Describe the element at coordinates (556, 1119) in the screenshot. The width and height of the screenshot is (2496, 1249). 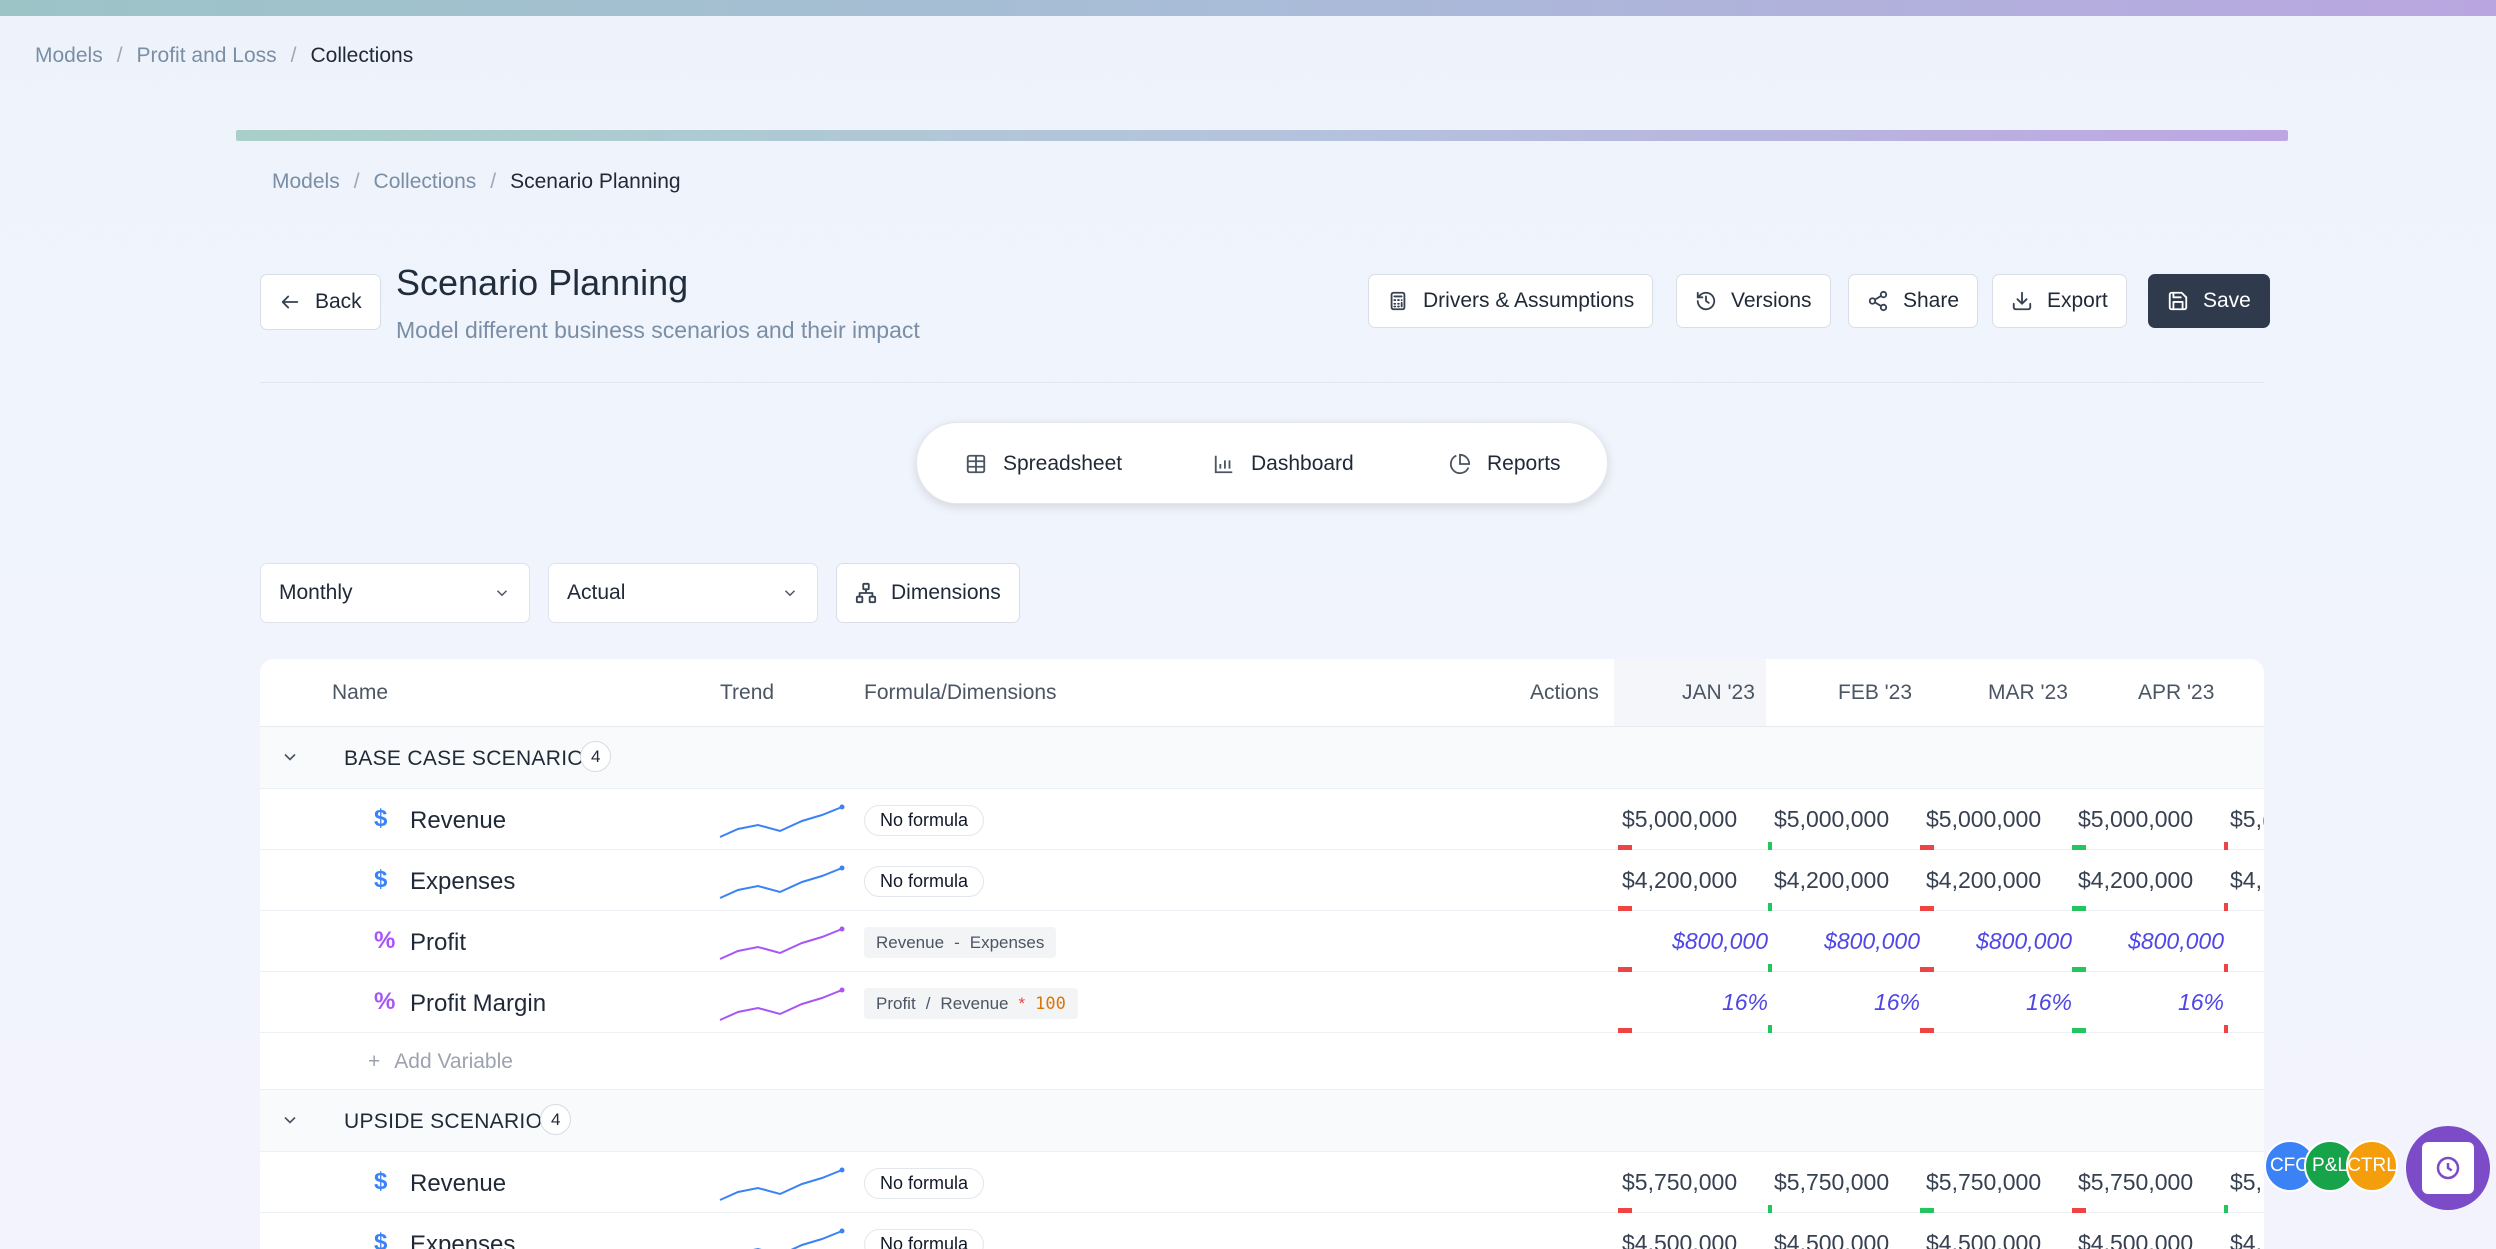
I see `count-badge: 4` at that location.